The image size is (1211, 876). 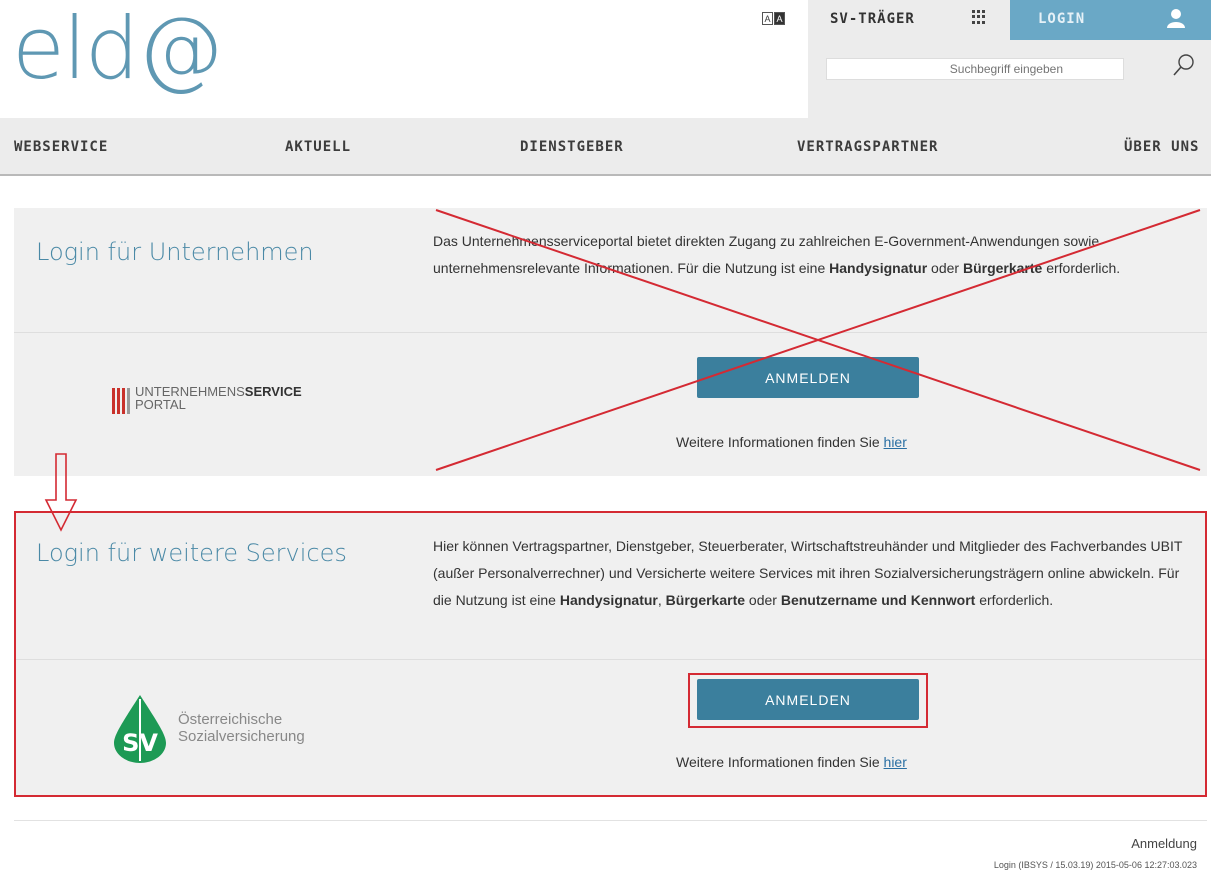 I want to click on font-size-toggle: A A, so click(x=773, y=18).